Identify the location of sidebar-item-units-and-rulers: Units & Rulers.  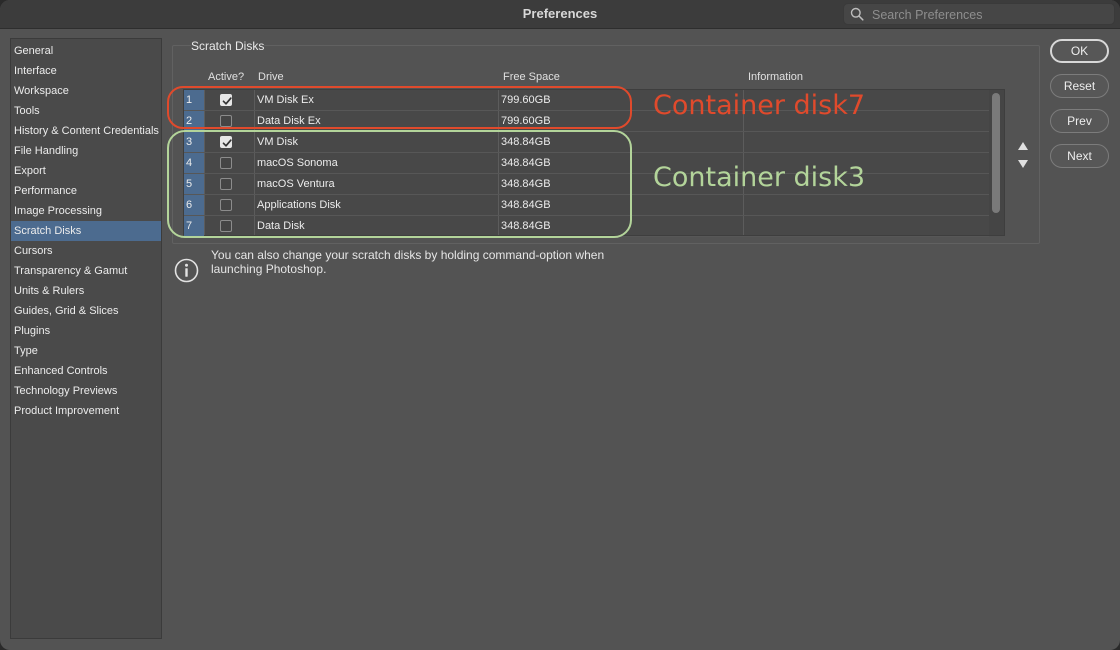
(86, 291).